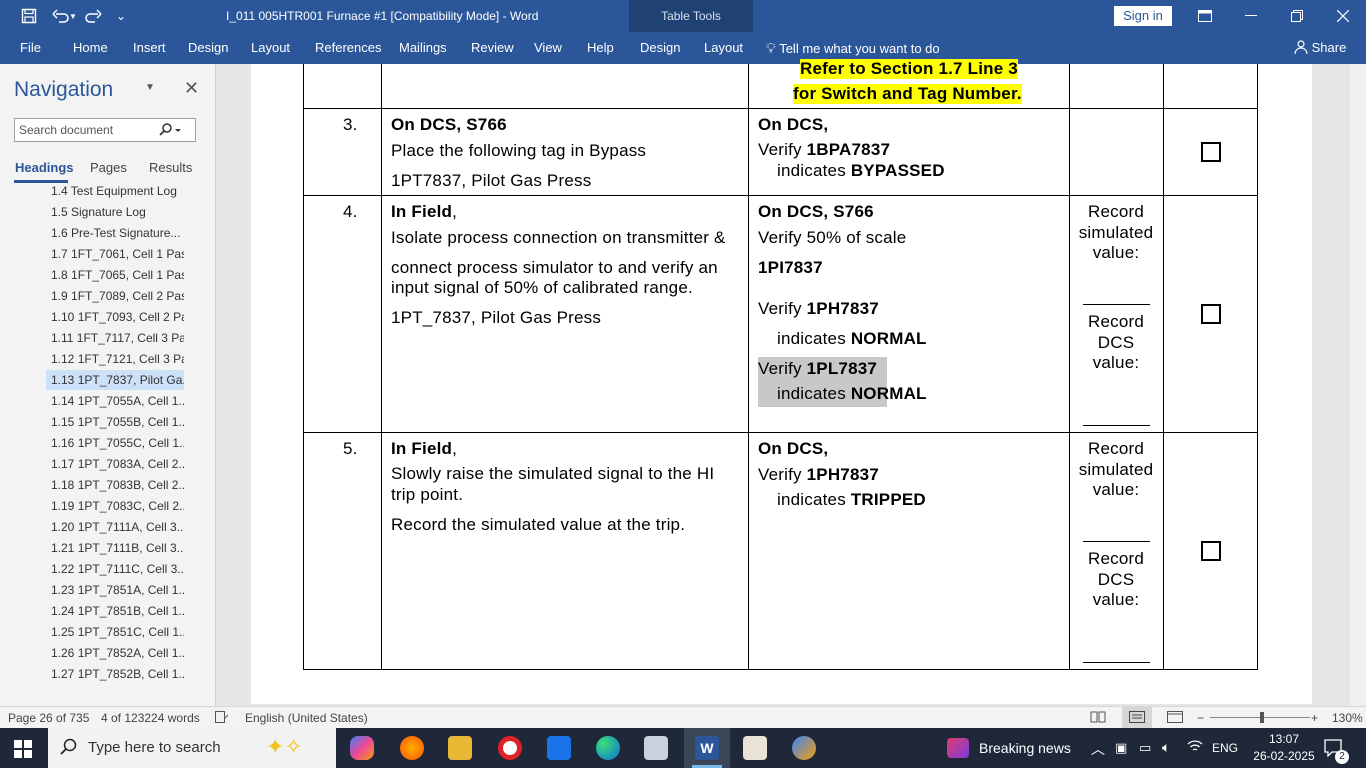  I want to click on file-explorer-icon, so click(460, 748).